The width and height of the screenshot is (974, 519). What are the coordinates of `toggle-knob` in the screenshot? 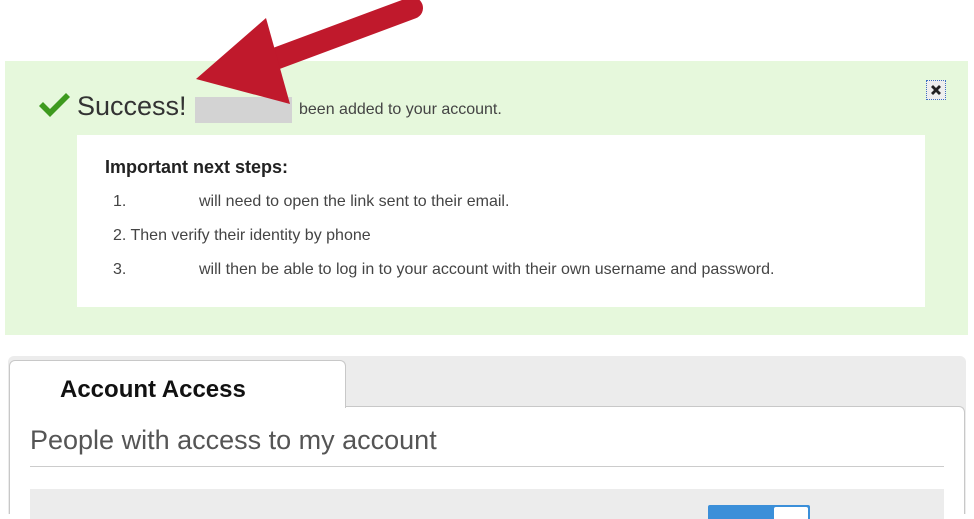 It's located at (791, 513).